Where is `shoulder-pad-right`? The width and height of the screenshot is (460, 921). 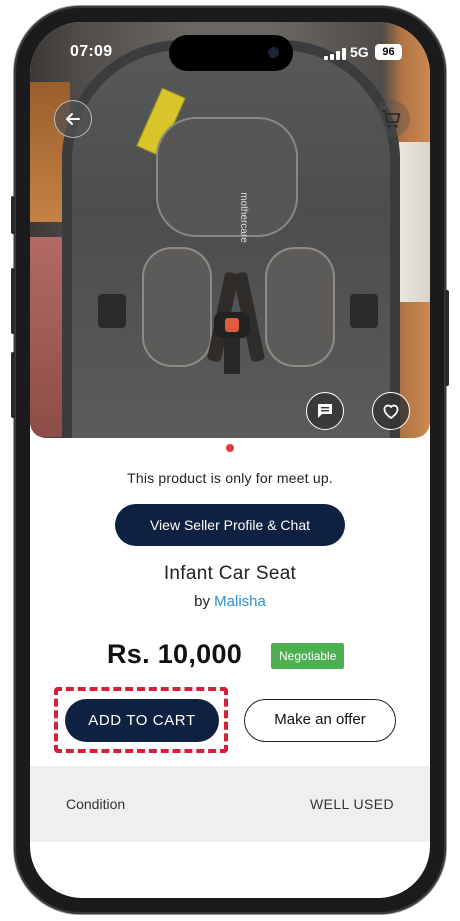 shoulder-pad-right is located at coordinates (300, 307).